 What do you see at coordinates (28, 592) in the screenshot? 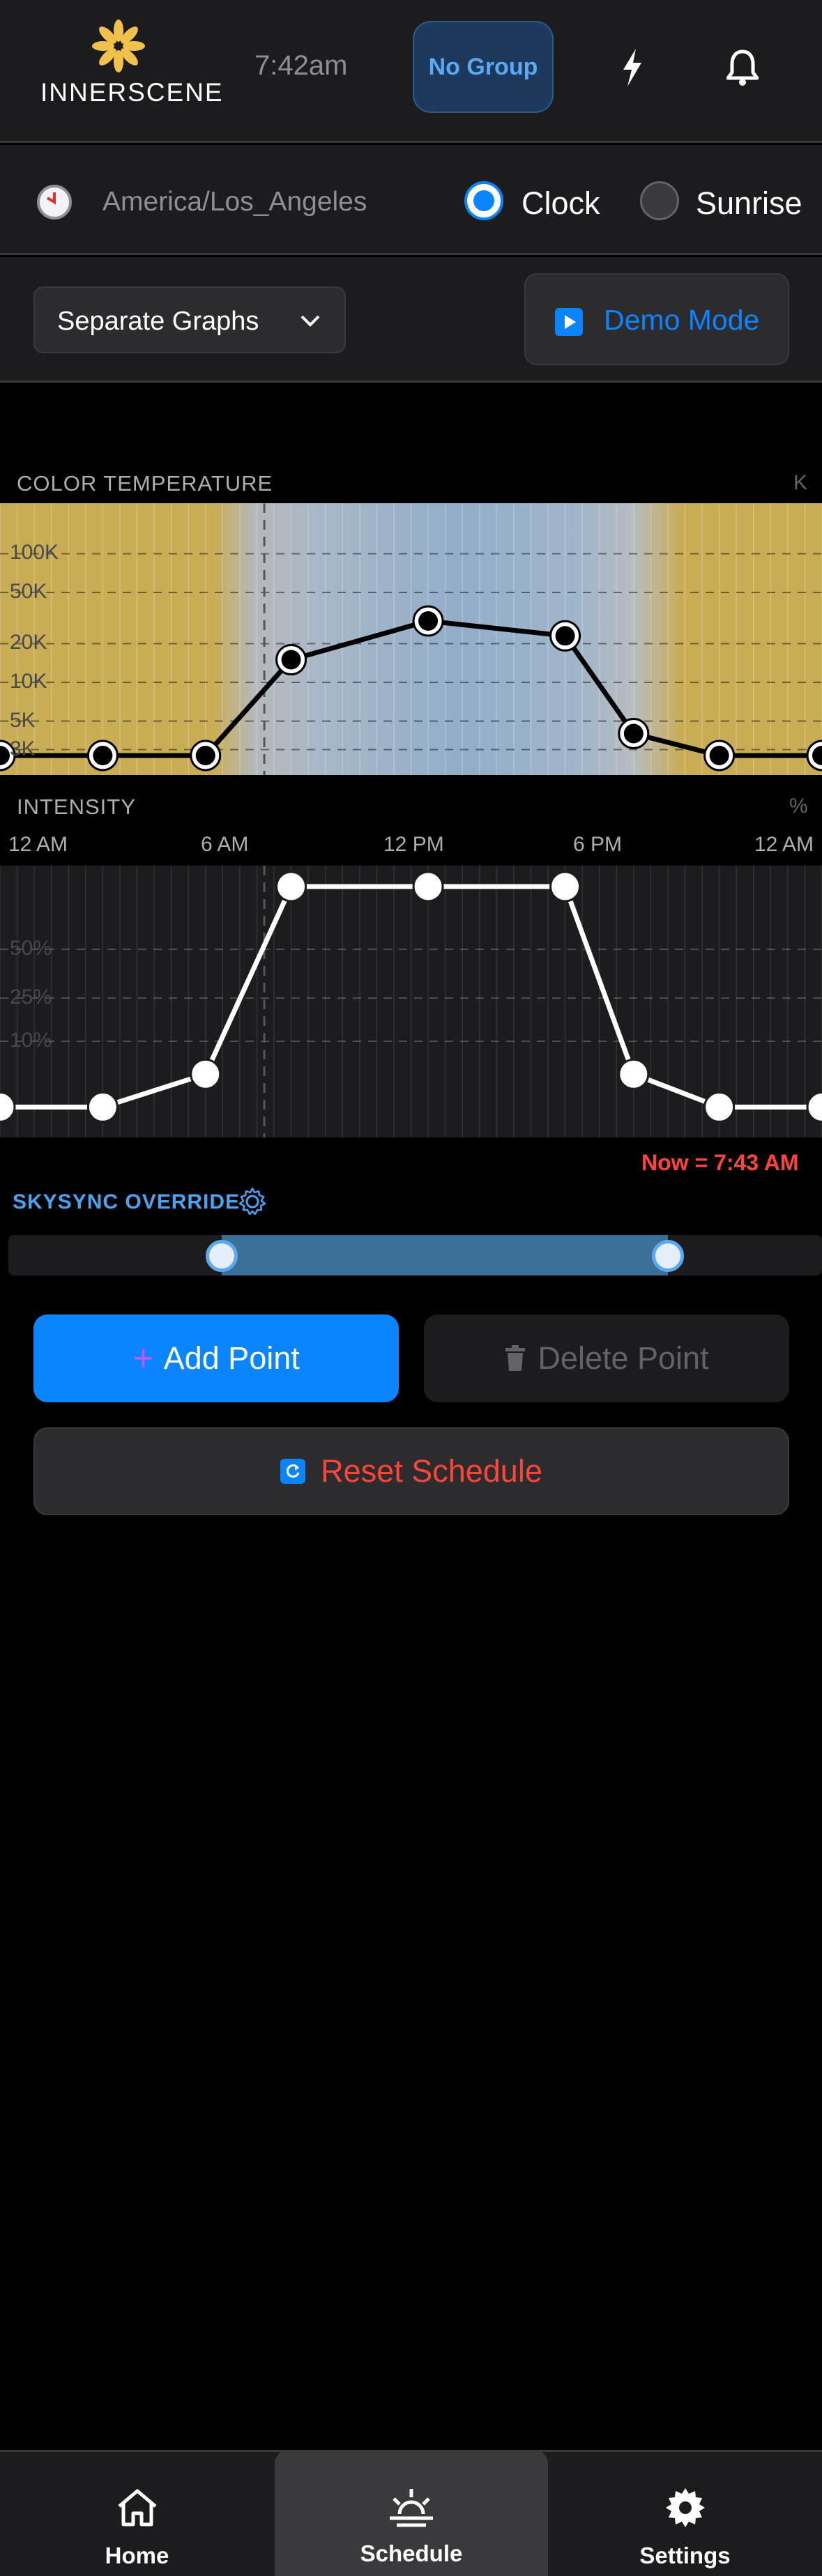
I see `y-tick-label: 50K` at bounding box center [28, 592].